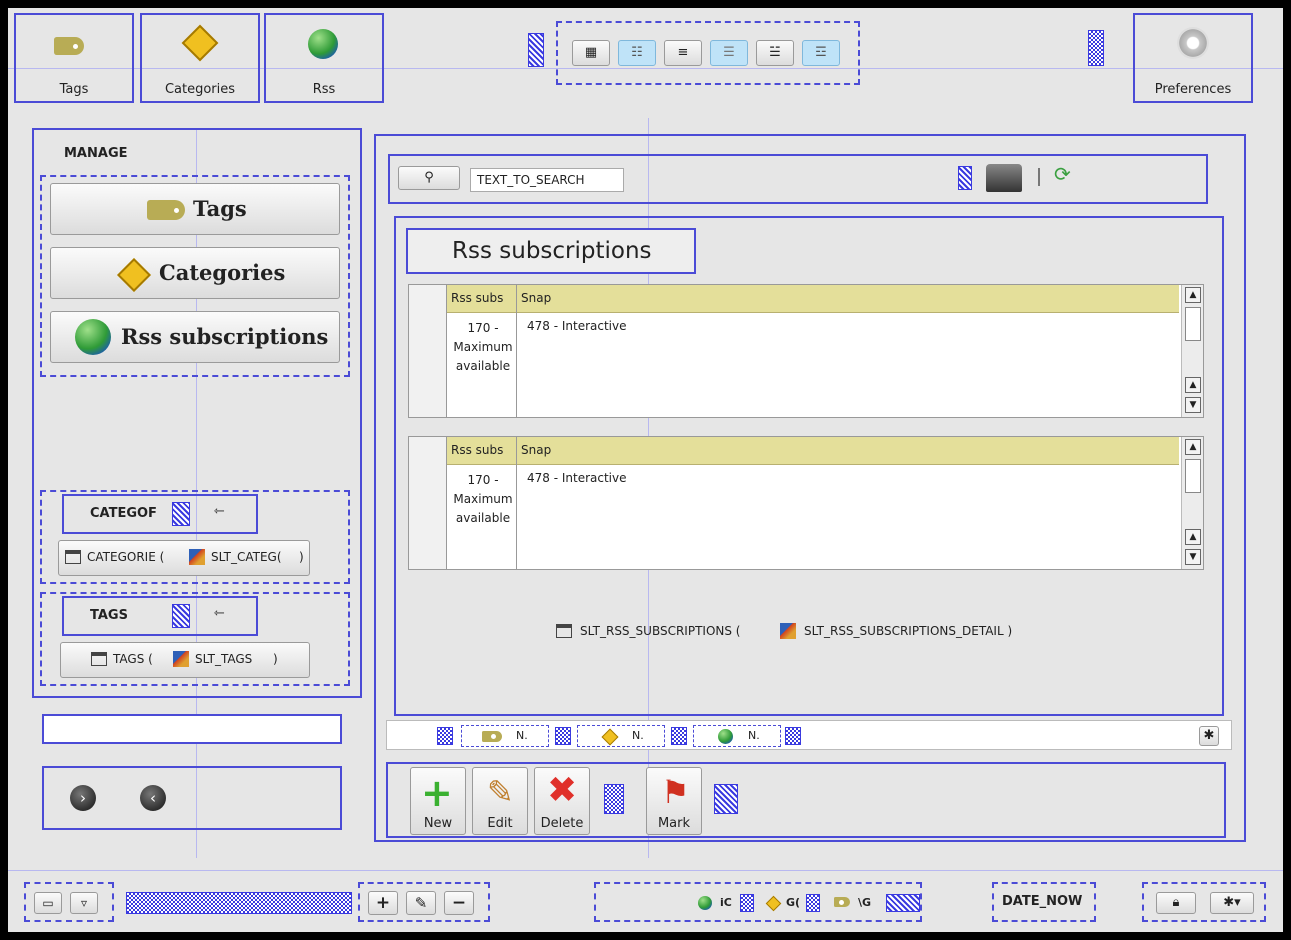 This screenshot has height=940, width=1291. I want to click on refresh-icon: ⟳, so click(1062, 174).